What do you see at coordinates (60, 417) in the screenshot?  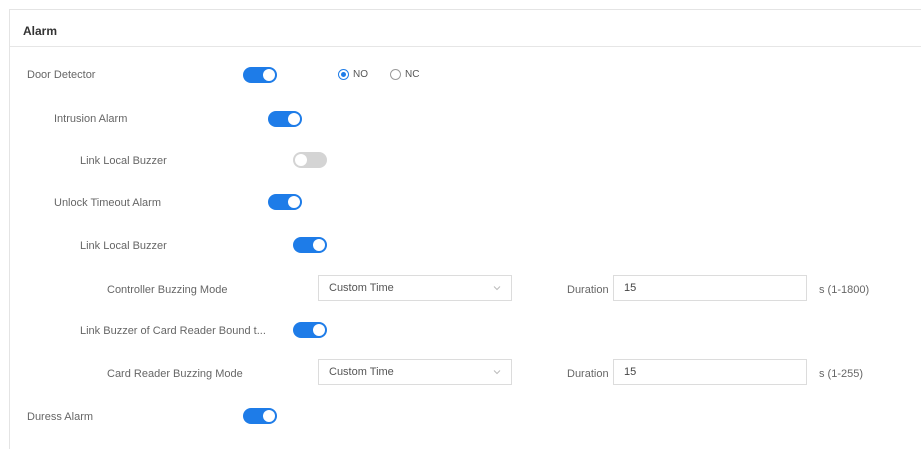 I see `duress-alarm-label: Duress Alarm` at bounding box center [60, 417].